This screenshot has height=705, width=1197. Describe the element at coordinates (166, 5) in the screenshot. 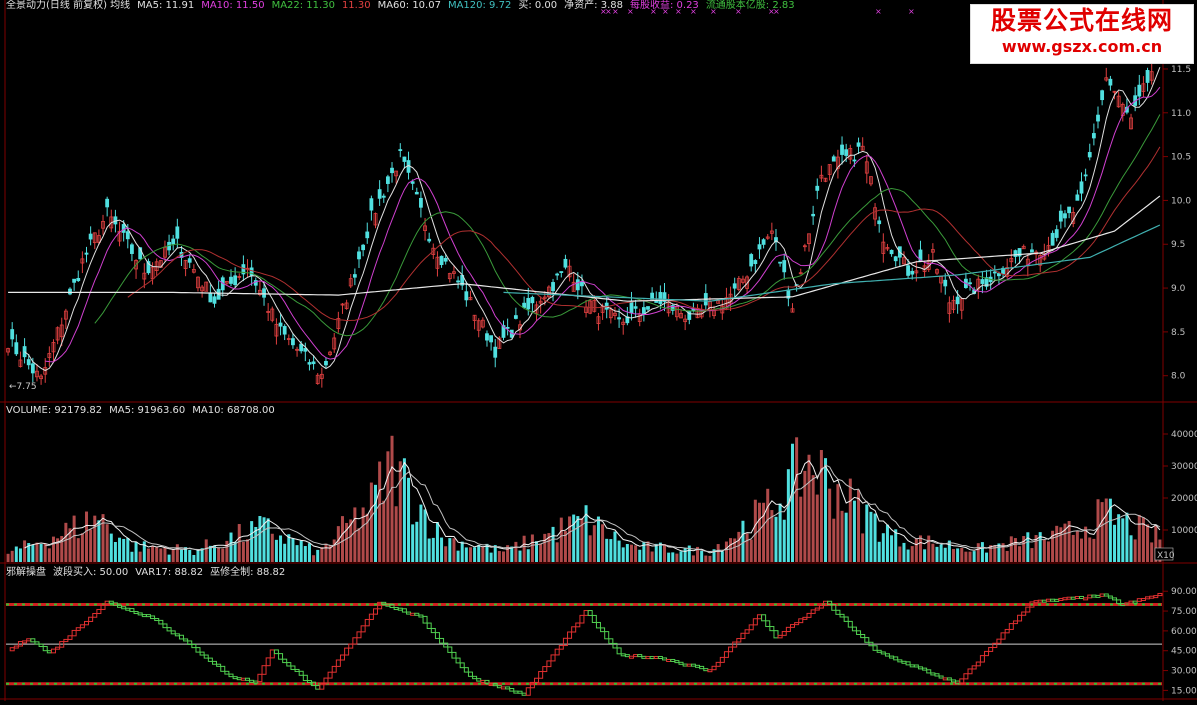

I see `legend-item: MA5: 11.91` at that location.